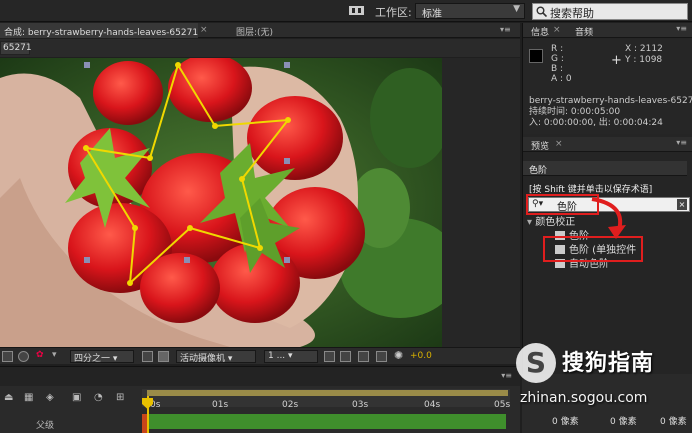 The height and width of the screenshot is (433, 692). What do you see at coordinates (557, 59) in the screenshot?
I see `g-value: G :` at bounding box center [557, 59].